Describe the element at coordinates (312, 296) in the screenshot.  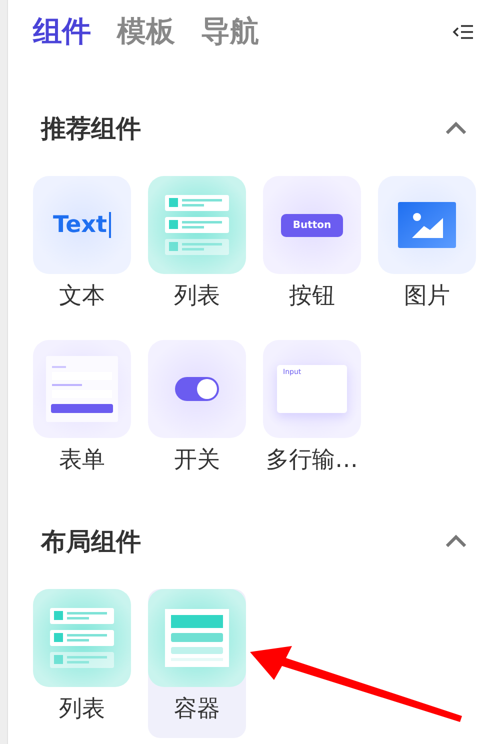
I see `component-label: 按钮` at that location.